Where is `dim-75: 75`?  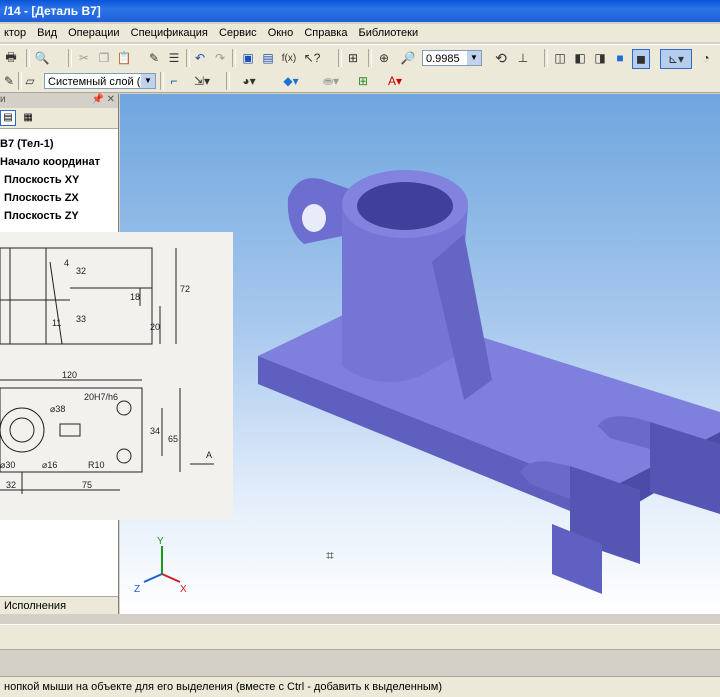
dim-75: 75 is located at coordinates (87, 485).